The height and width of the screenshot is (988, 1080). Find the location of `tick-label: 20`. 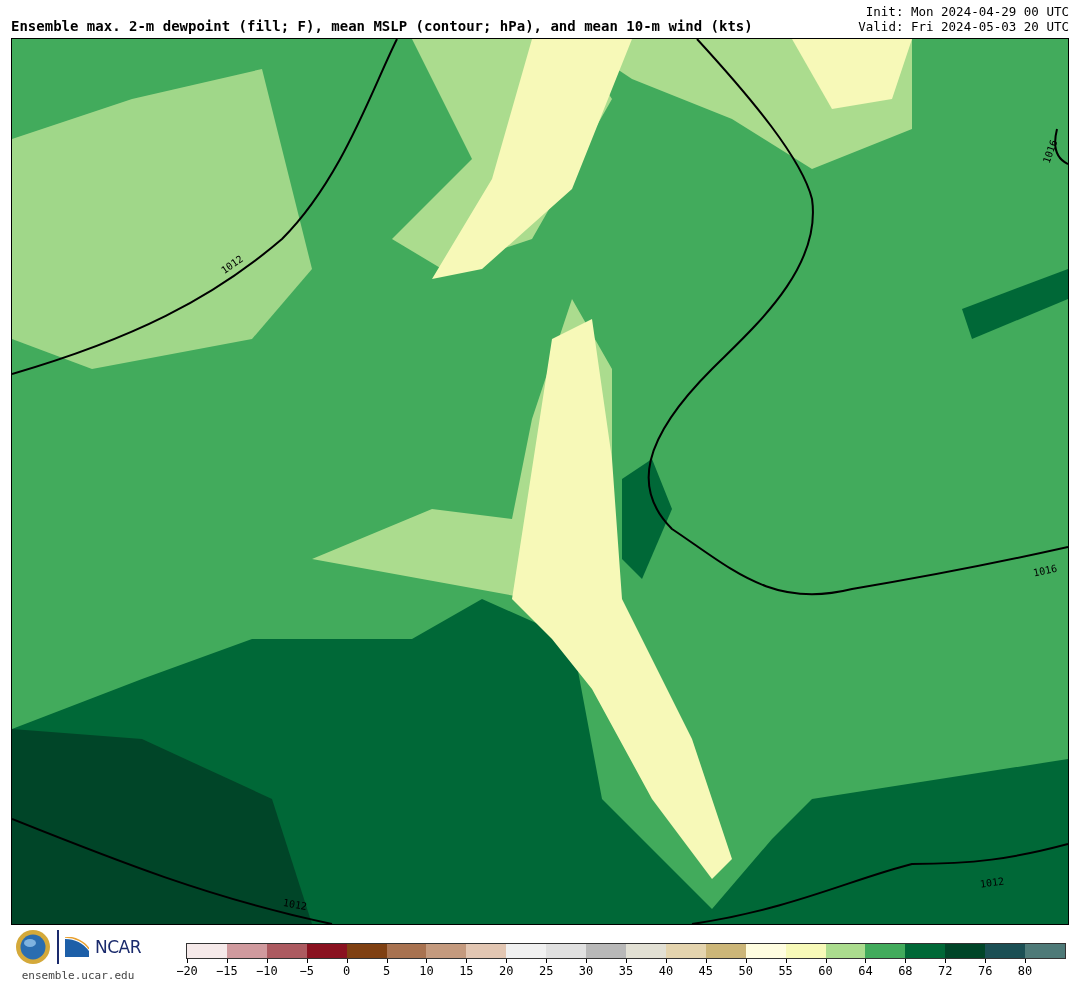

tick-label: 20 is located at coordinates (506, 971).